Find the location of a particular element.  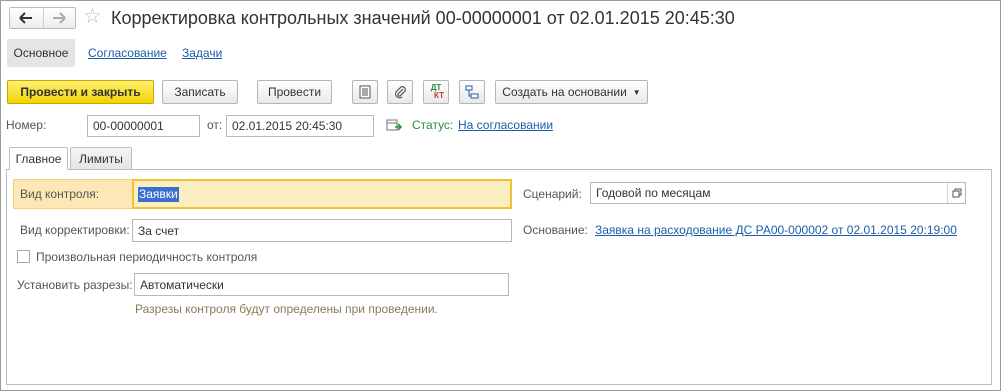

attach-files-button is located at coordinates (400, 92).